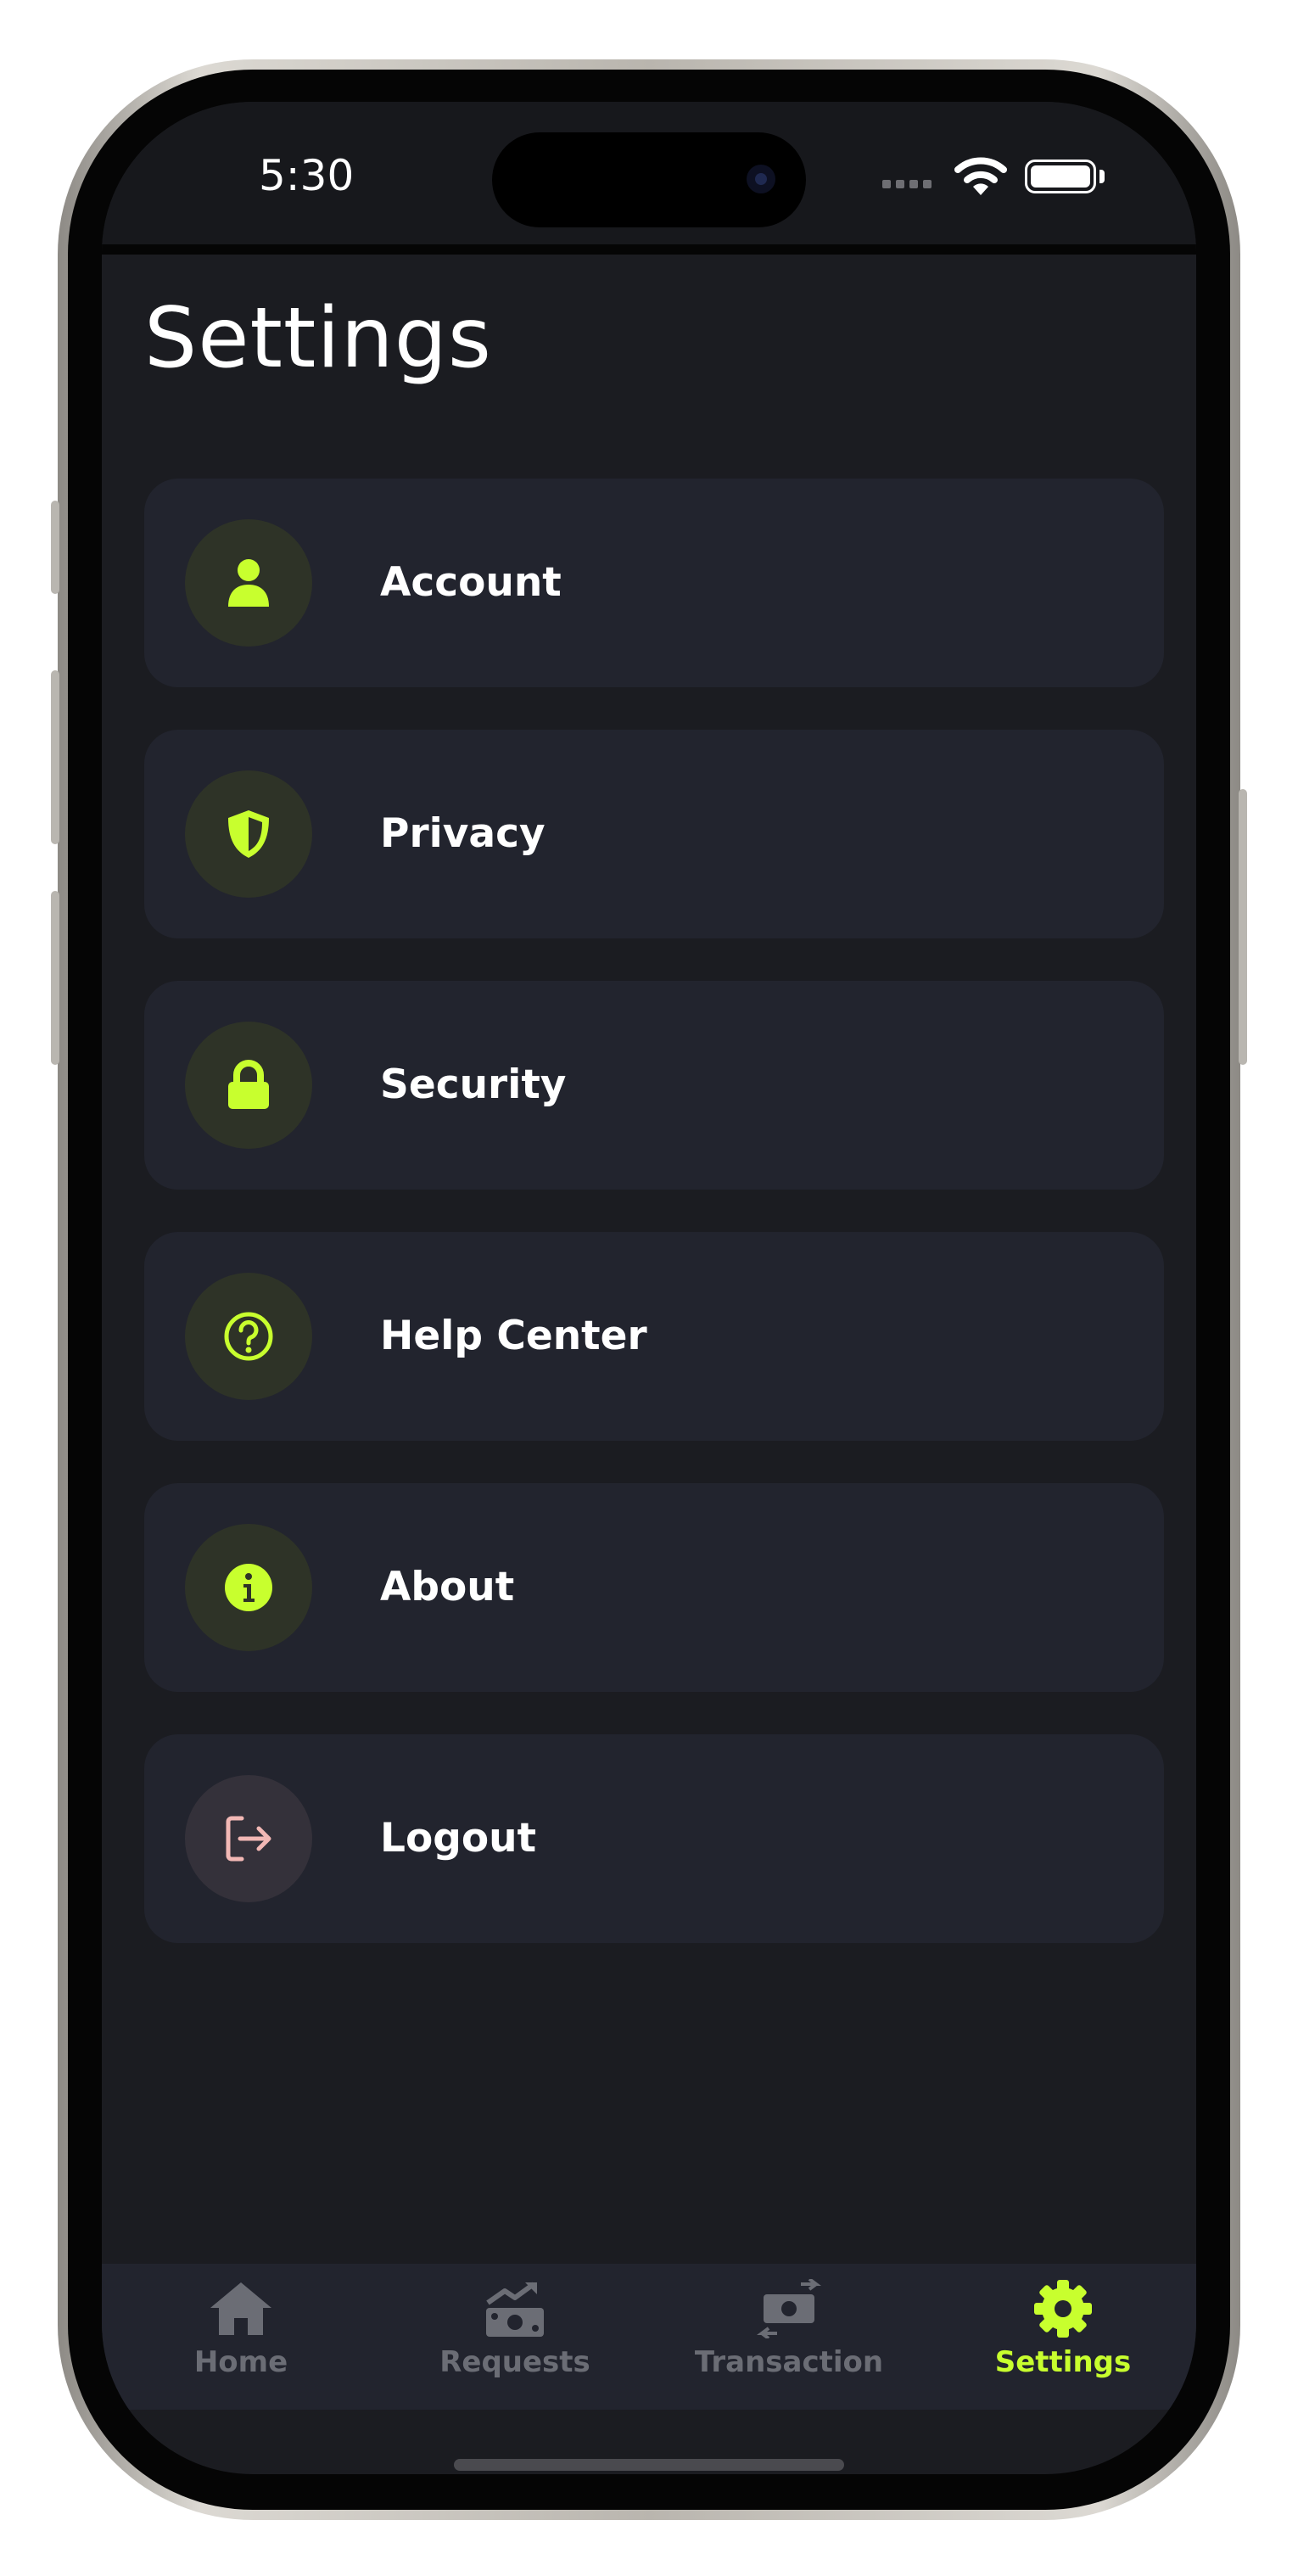  I want to click on menu-item-privacy: Privacy, so click(654, 834).